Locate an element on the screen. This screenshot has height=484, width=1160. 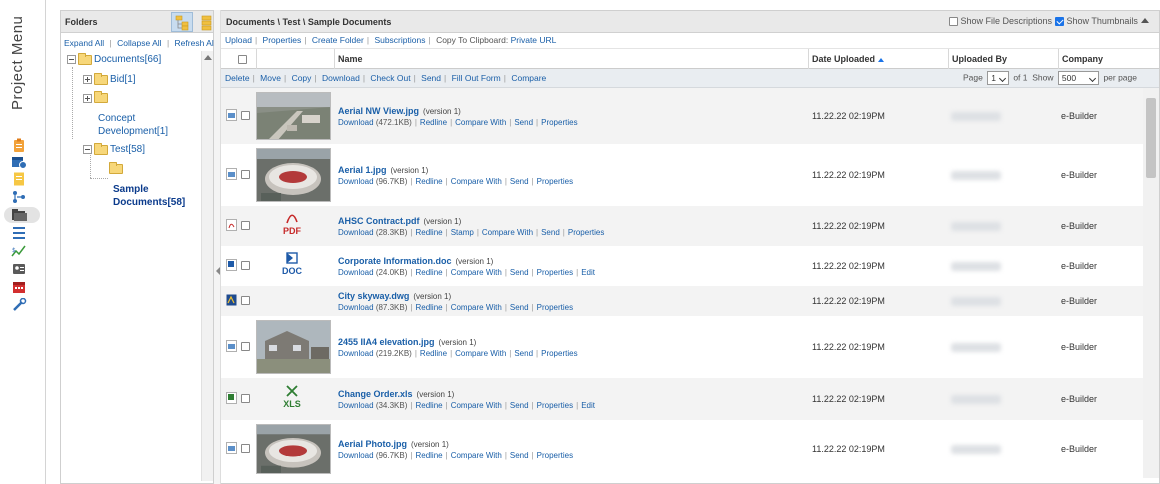
cash-chart-icon: $ is located at coordinates (19, 251).